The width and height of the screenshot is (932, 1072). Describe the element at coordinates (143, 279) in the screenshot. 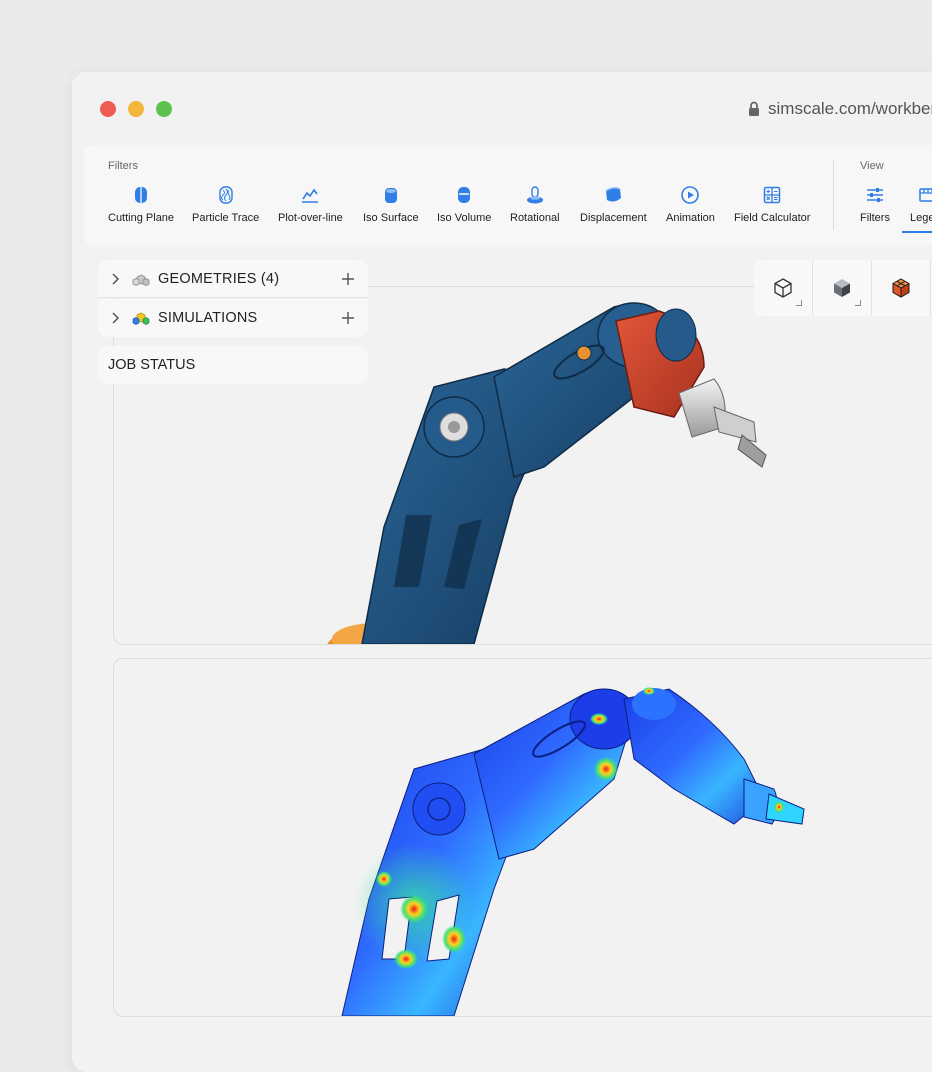

I see `geometry-cubes-icon` at that location.